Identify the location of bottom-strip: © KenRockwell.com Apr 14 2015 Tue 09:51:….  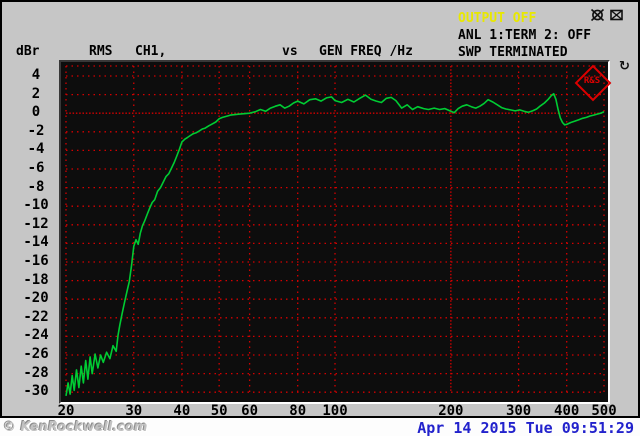
(320, 427).